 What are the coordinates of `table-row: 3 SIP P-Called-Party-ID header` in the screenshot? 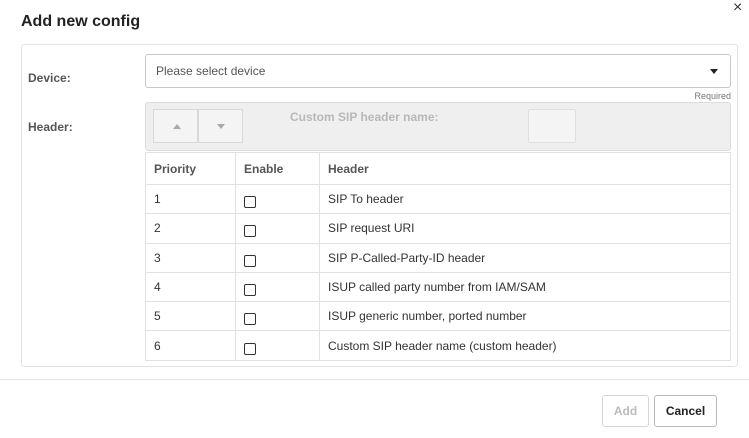 It's located at (438, 257).